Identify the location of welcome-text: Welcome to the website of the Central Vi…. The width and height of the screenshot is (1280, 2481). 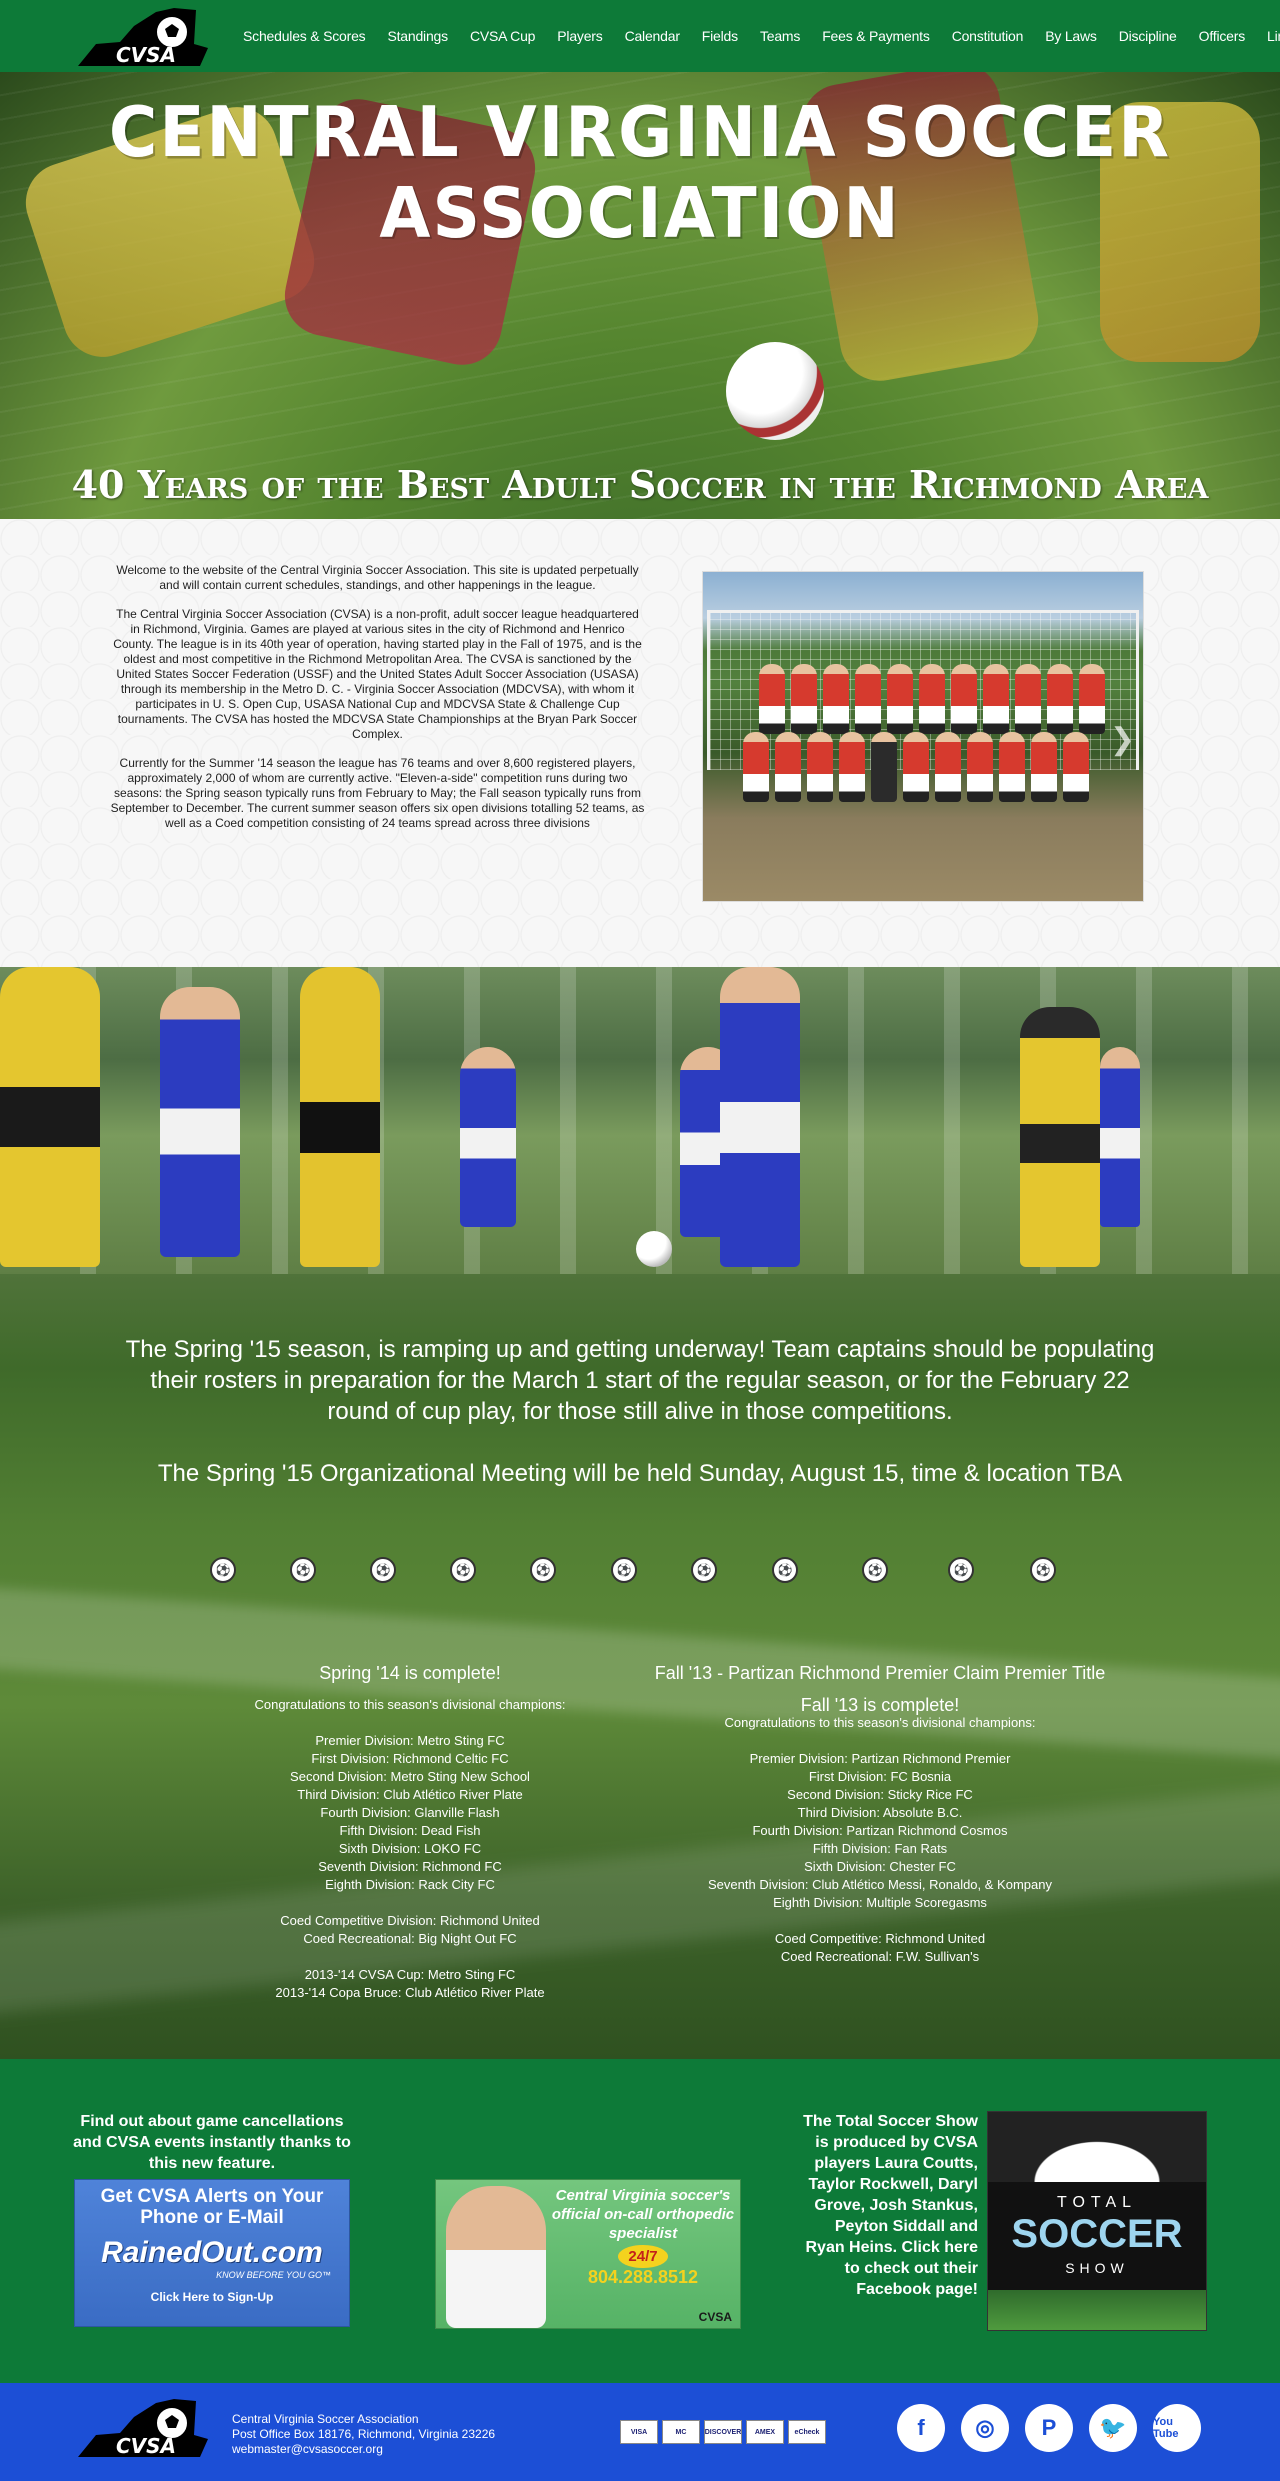
(377, 704).